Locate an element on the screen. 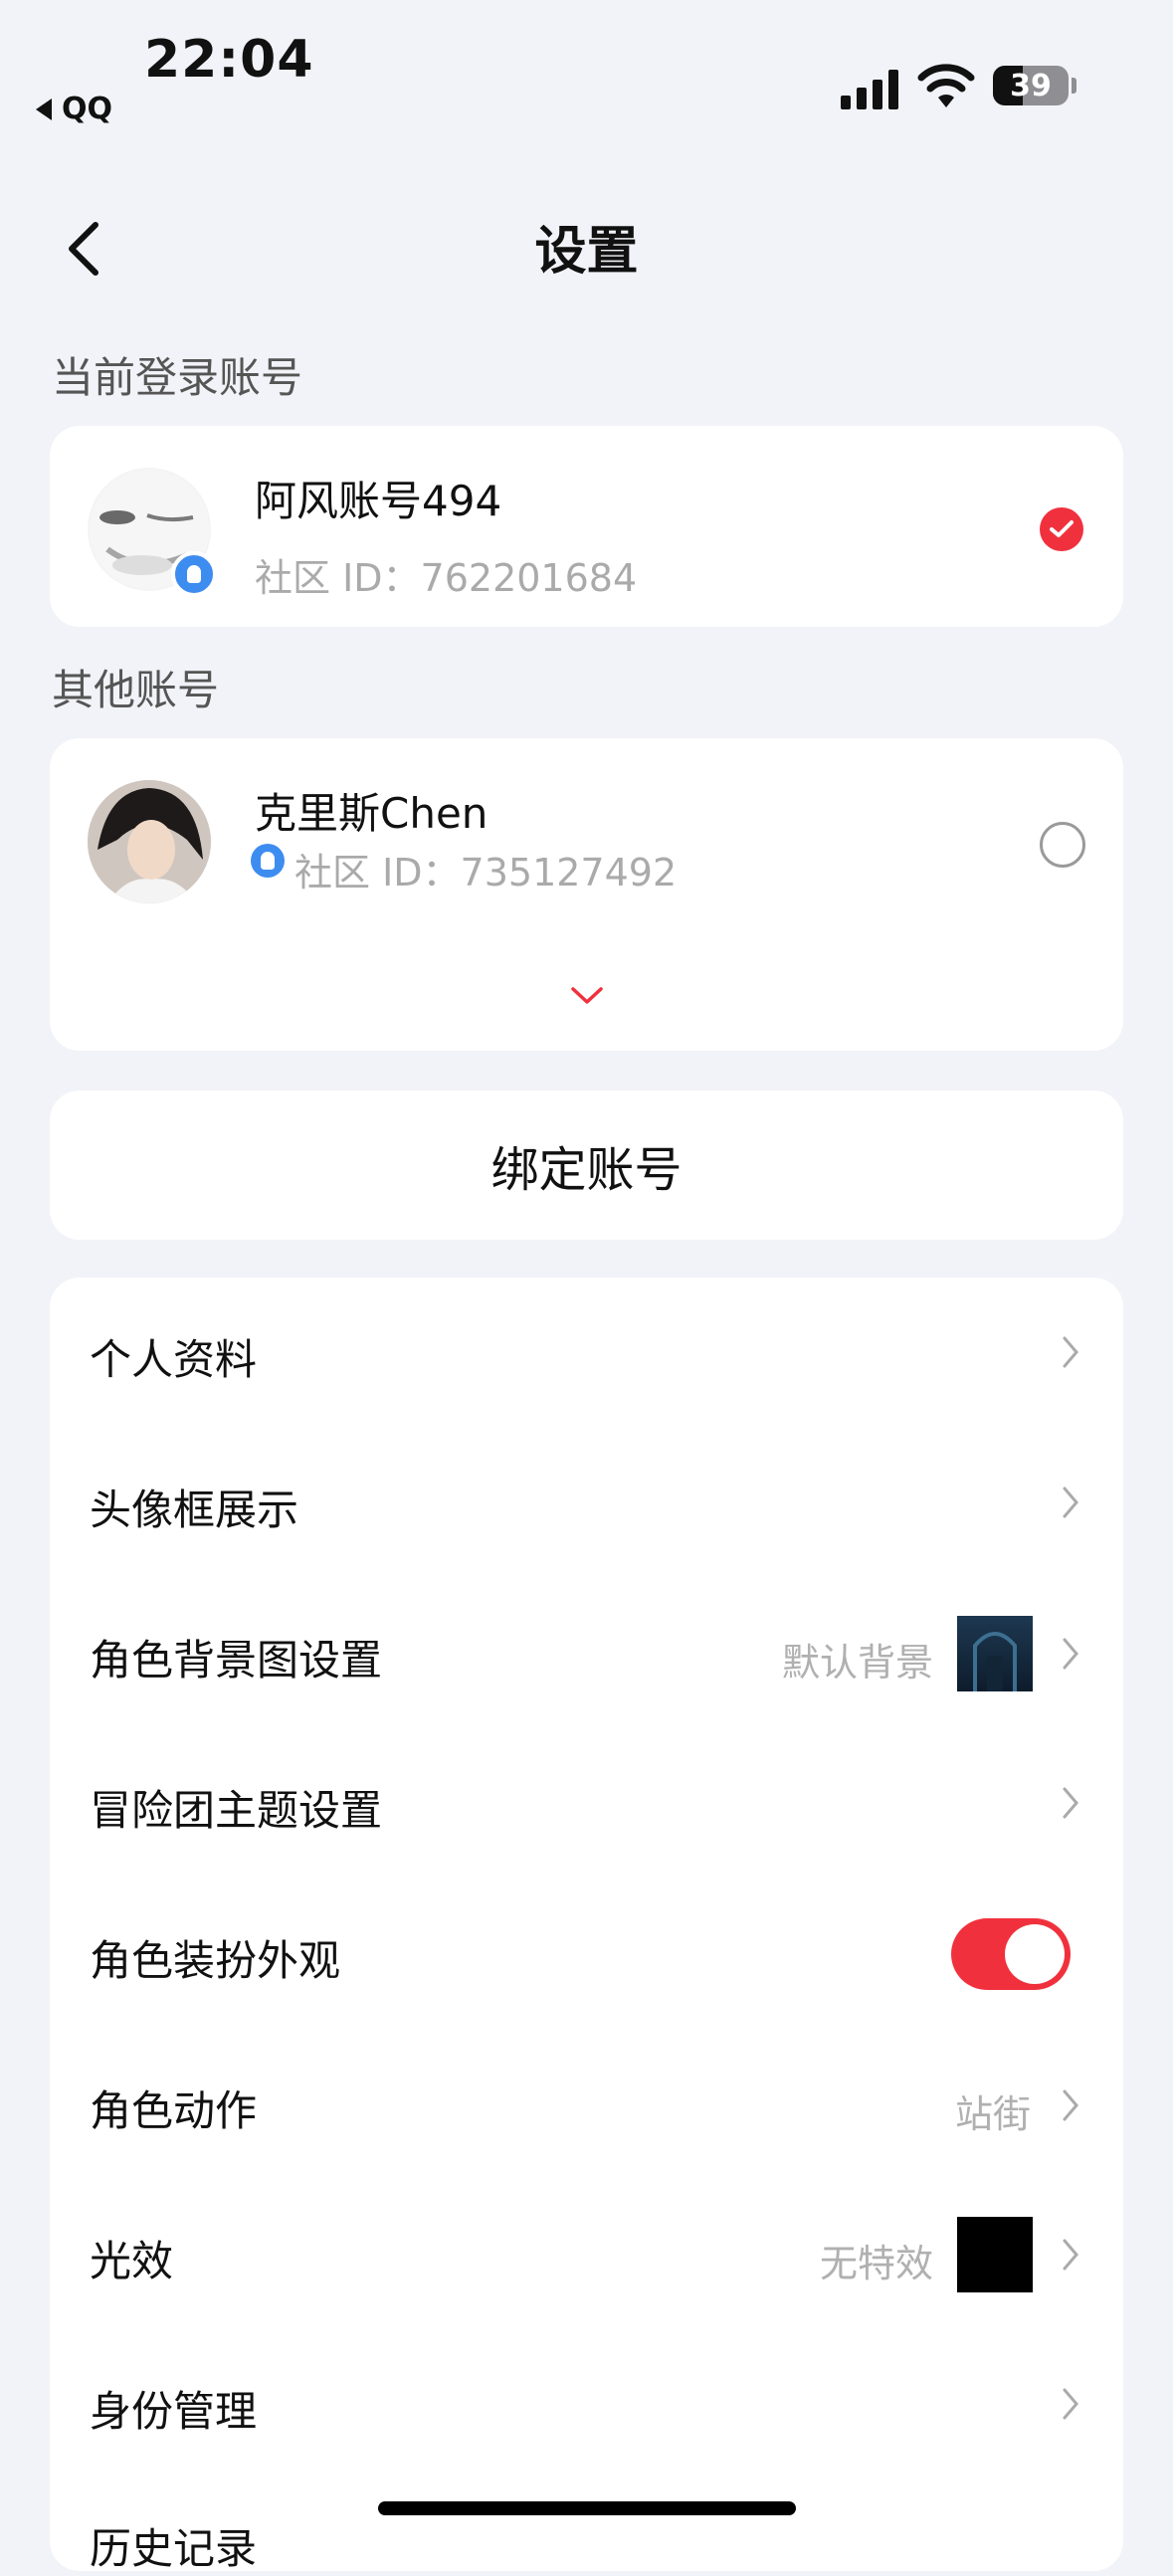 This screenshot has width=1173, height=2576. unselected-radio-icon is located at coordinates (1062, 845).